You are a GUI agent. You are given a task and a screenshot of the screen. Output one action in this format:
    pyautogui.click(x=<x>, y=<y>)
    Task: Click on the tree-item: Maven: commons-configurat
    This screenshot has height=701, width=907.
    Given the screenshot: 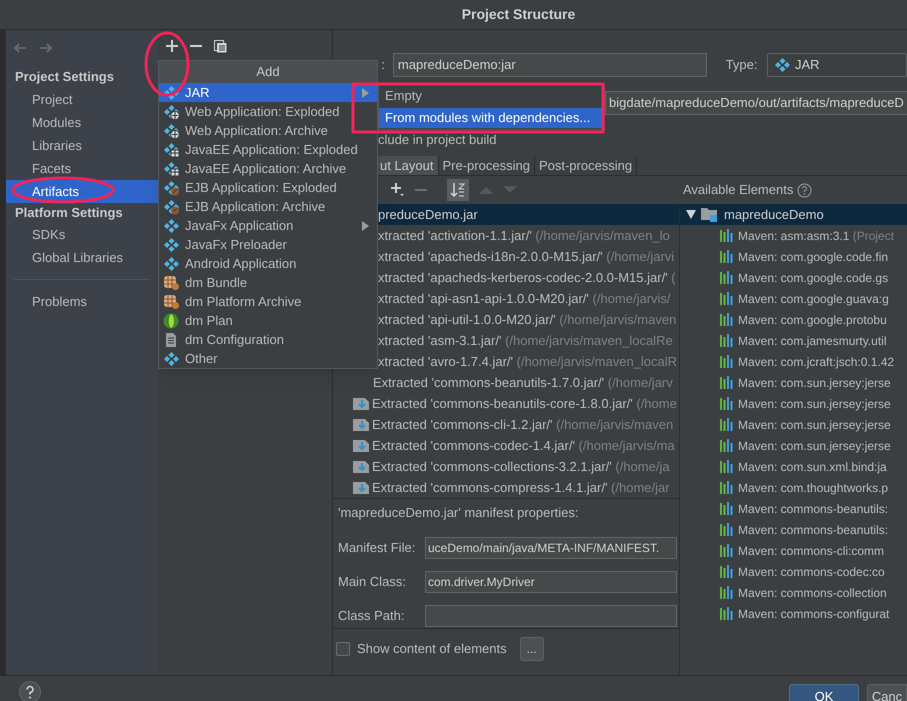 What is the action you would take?
    pyautogui.click(x=814, y=613)
    